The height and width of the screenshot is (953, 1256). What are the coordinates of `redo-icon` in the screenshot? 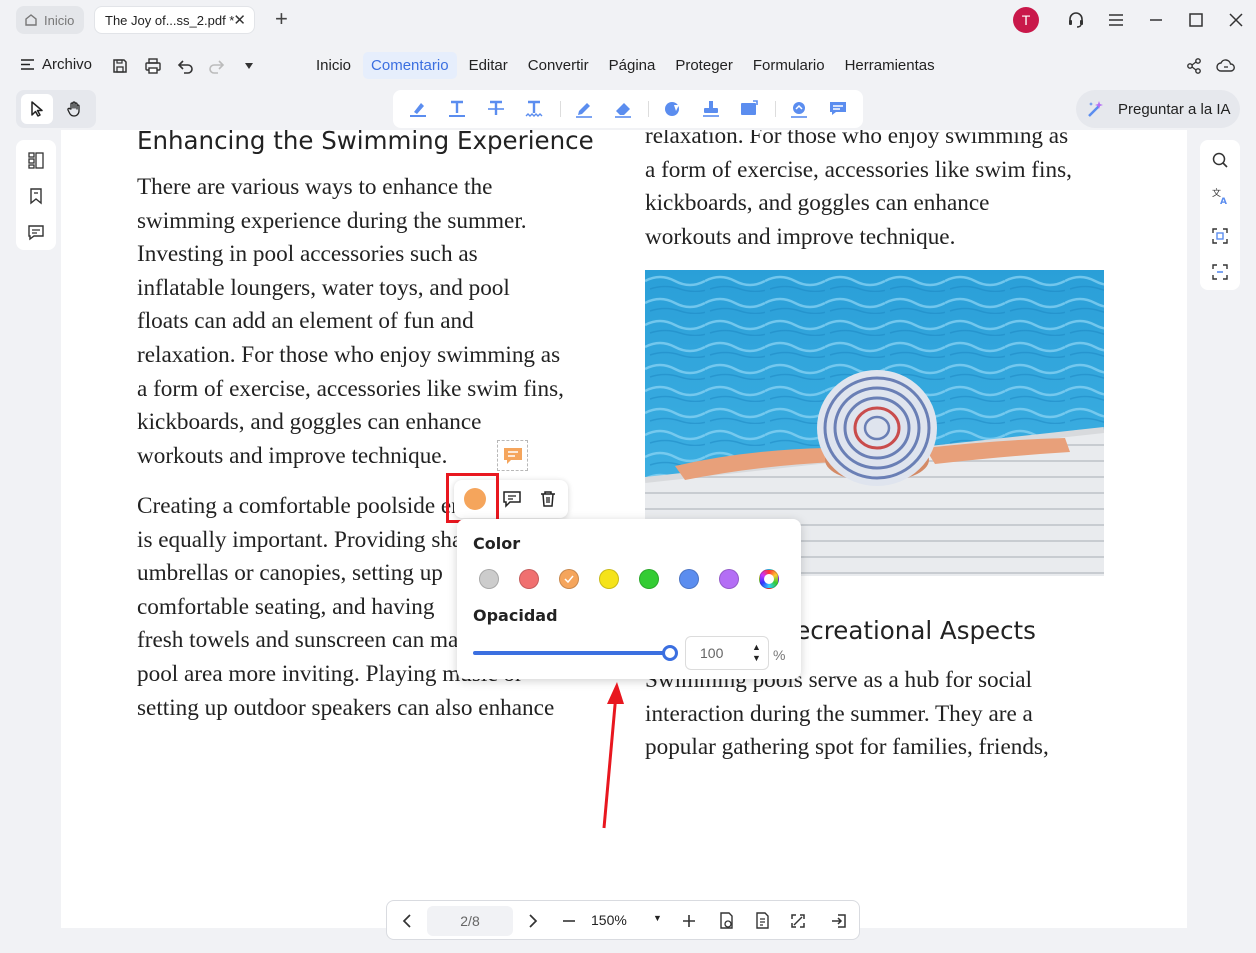 It's located at (217, 66).